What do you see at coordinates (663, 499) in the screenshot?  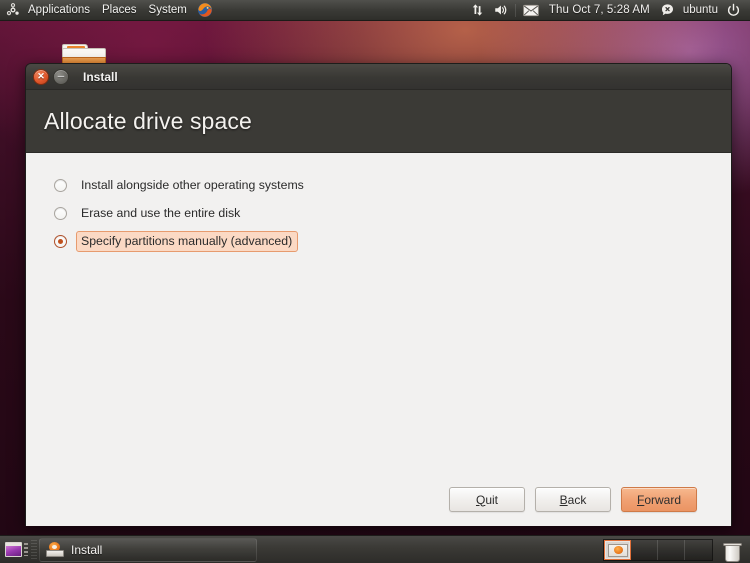 I see `forward-label-rest: orward` at bounding box center [663, 499].